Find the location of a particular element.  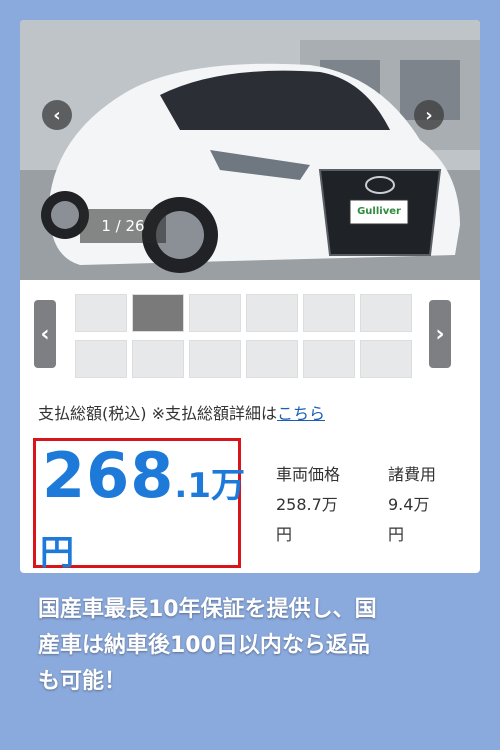

vehicle-price-value: 258.7万 is located at coordinates (307, 504).